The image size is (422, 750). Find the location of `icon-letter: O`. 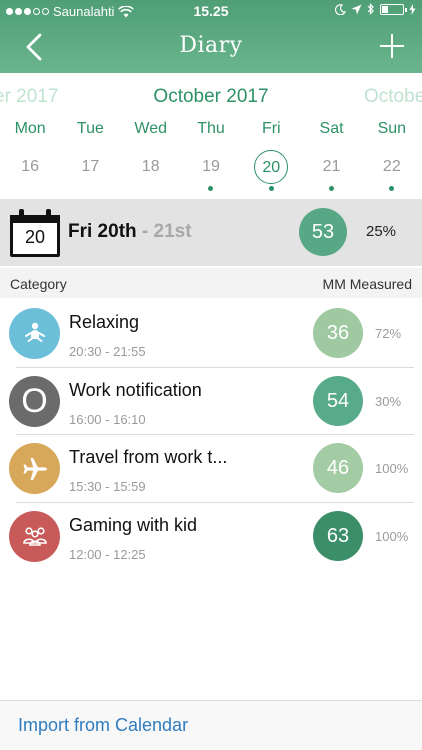

icon-letter: O is located at coordinates (34, 400).